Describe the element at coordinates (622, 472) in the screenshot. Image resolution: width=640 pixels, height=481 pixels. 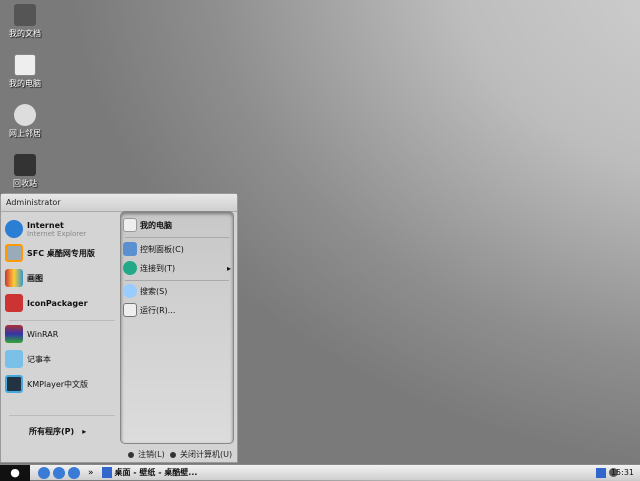
I see `clock: 15:31` at that location.